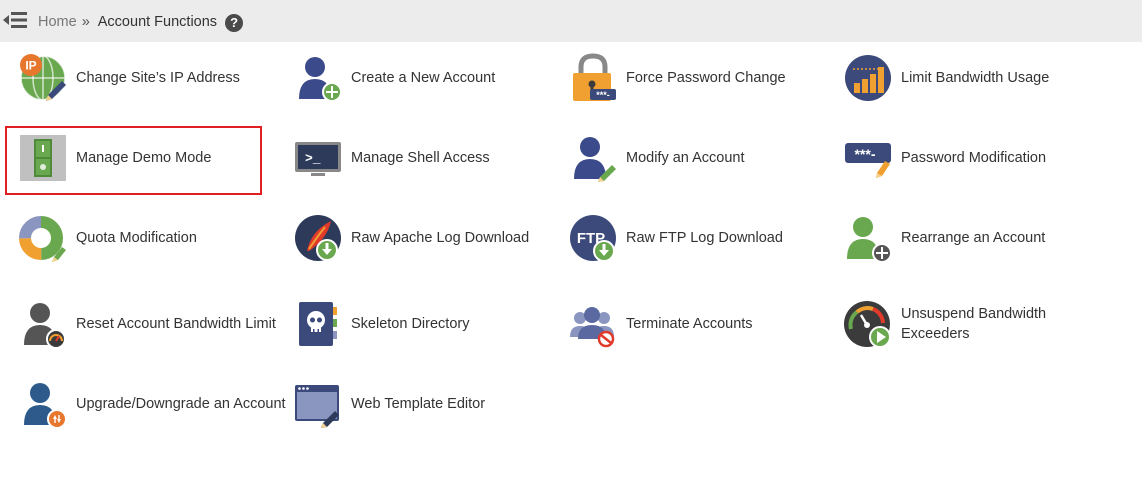 The image size is (1142, 480). I want to click on function-raw-apache-log-download: Raw Apache Log Download, so click(411, 238).